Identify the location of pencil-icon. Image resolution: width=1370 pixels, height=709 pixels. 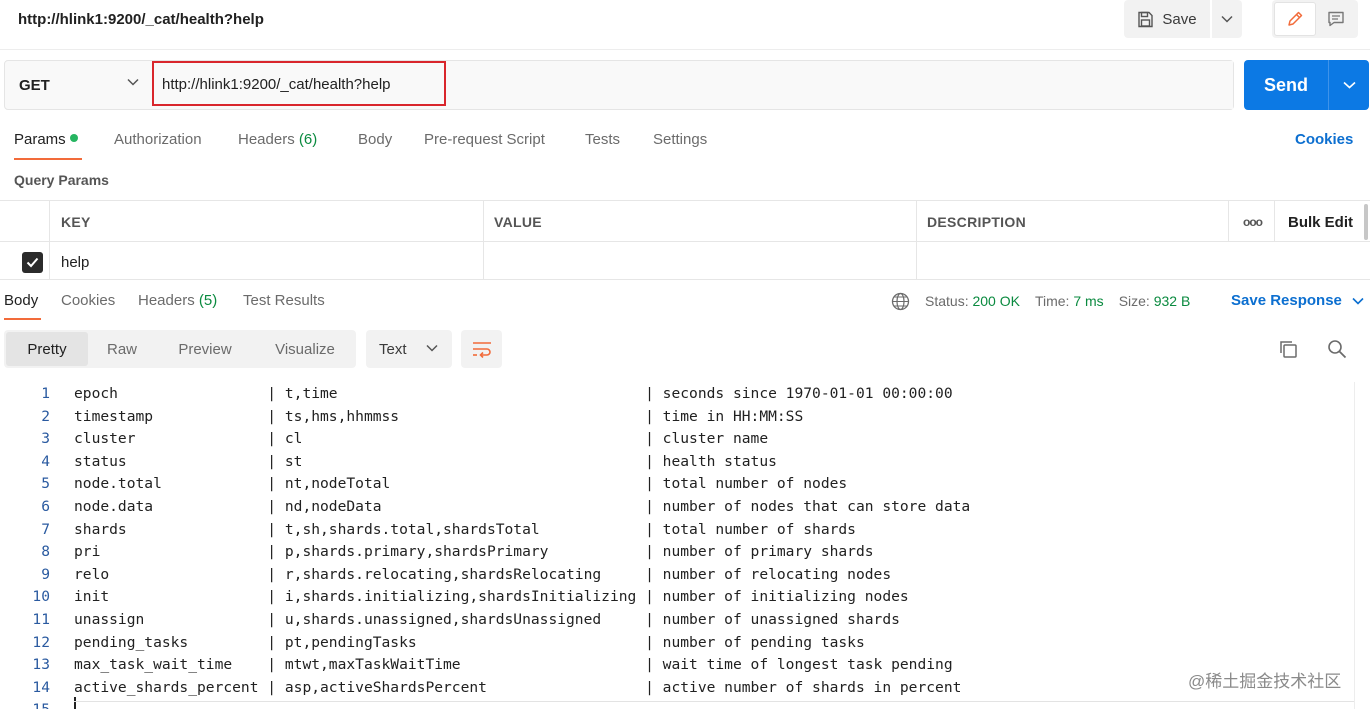
(1295, 18).